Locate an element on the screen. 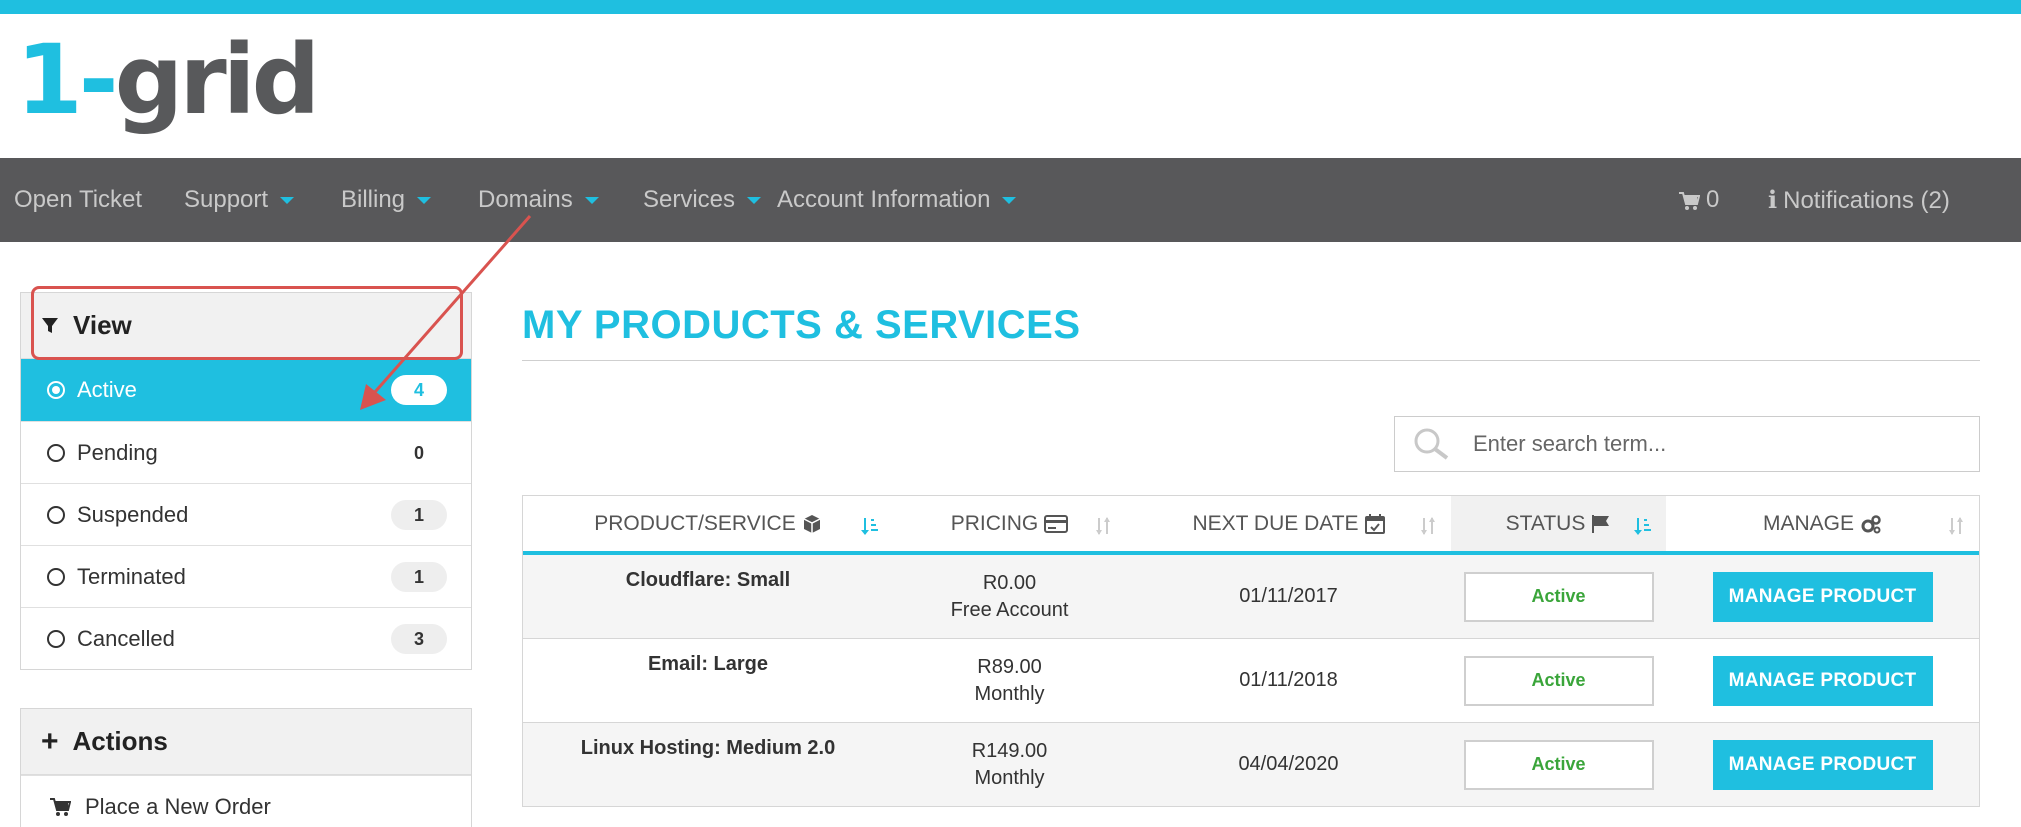 The image size is (2021, 827). nav-billing: Billing is located at coordinates (386, 200).